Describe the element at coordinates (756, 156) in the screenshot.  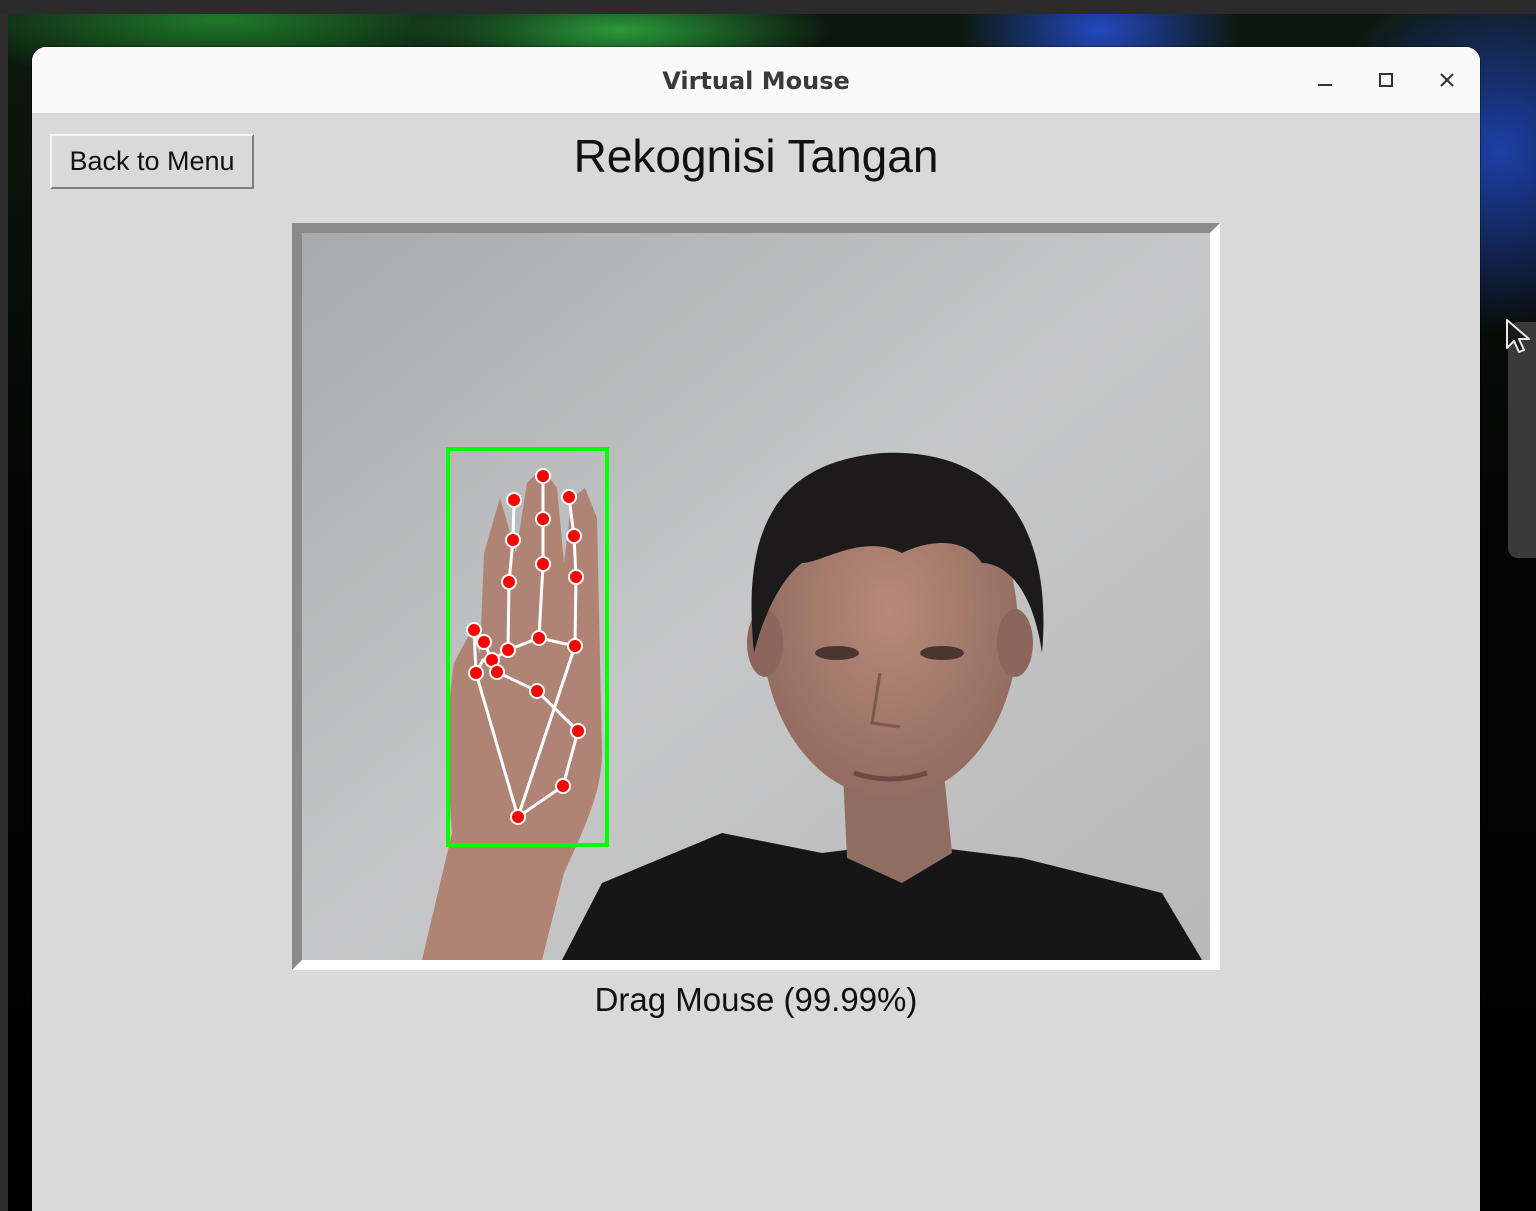
I see `page-title: Rekognisi Tangan` at that location.